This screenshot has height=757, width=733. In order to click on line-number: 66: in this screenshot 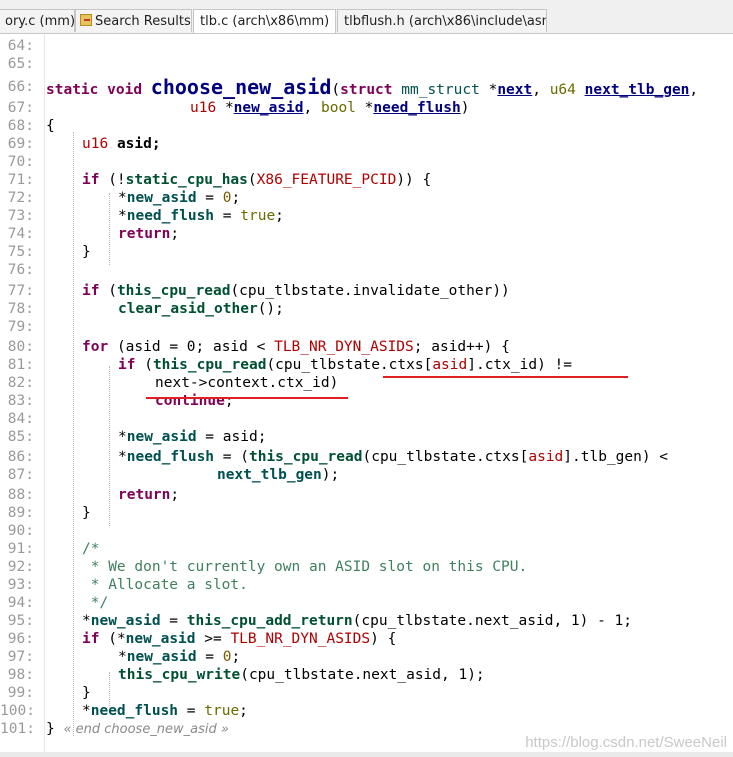, I will do `click(20, 87)`.